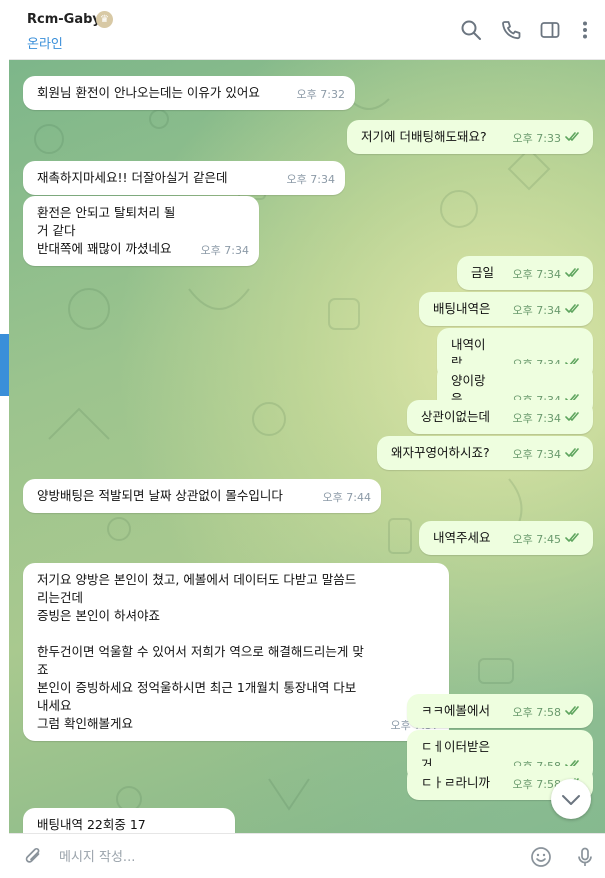 The width and height of the screenshot is (605, 878). What do you see at coordinates (45, 44) in the screenshot?
I see `contact-status: 온라인` at bounding box center [45, 44].